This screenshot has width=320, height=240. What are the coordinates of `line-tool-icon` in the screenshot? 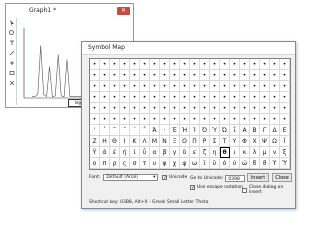 It's located at (12, 53).